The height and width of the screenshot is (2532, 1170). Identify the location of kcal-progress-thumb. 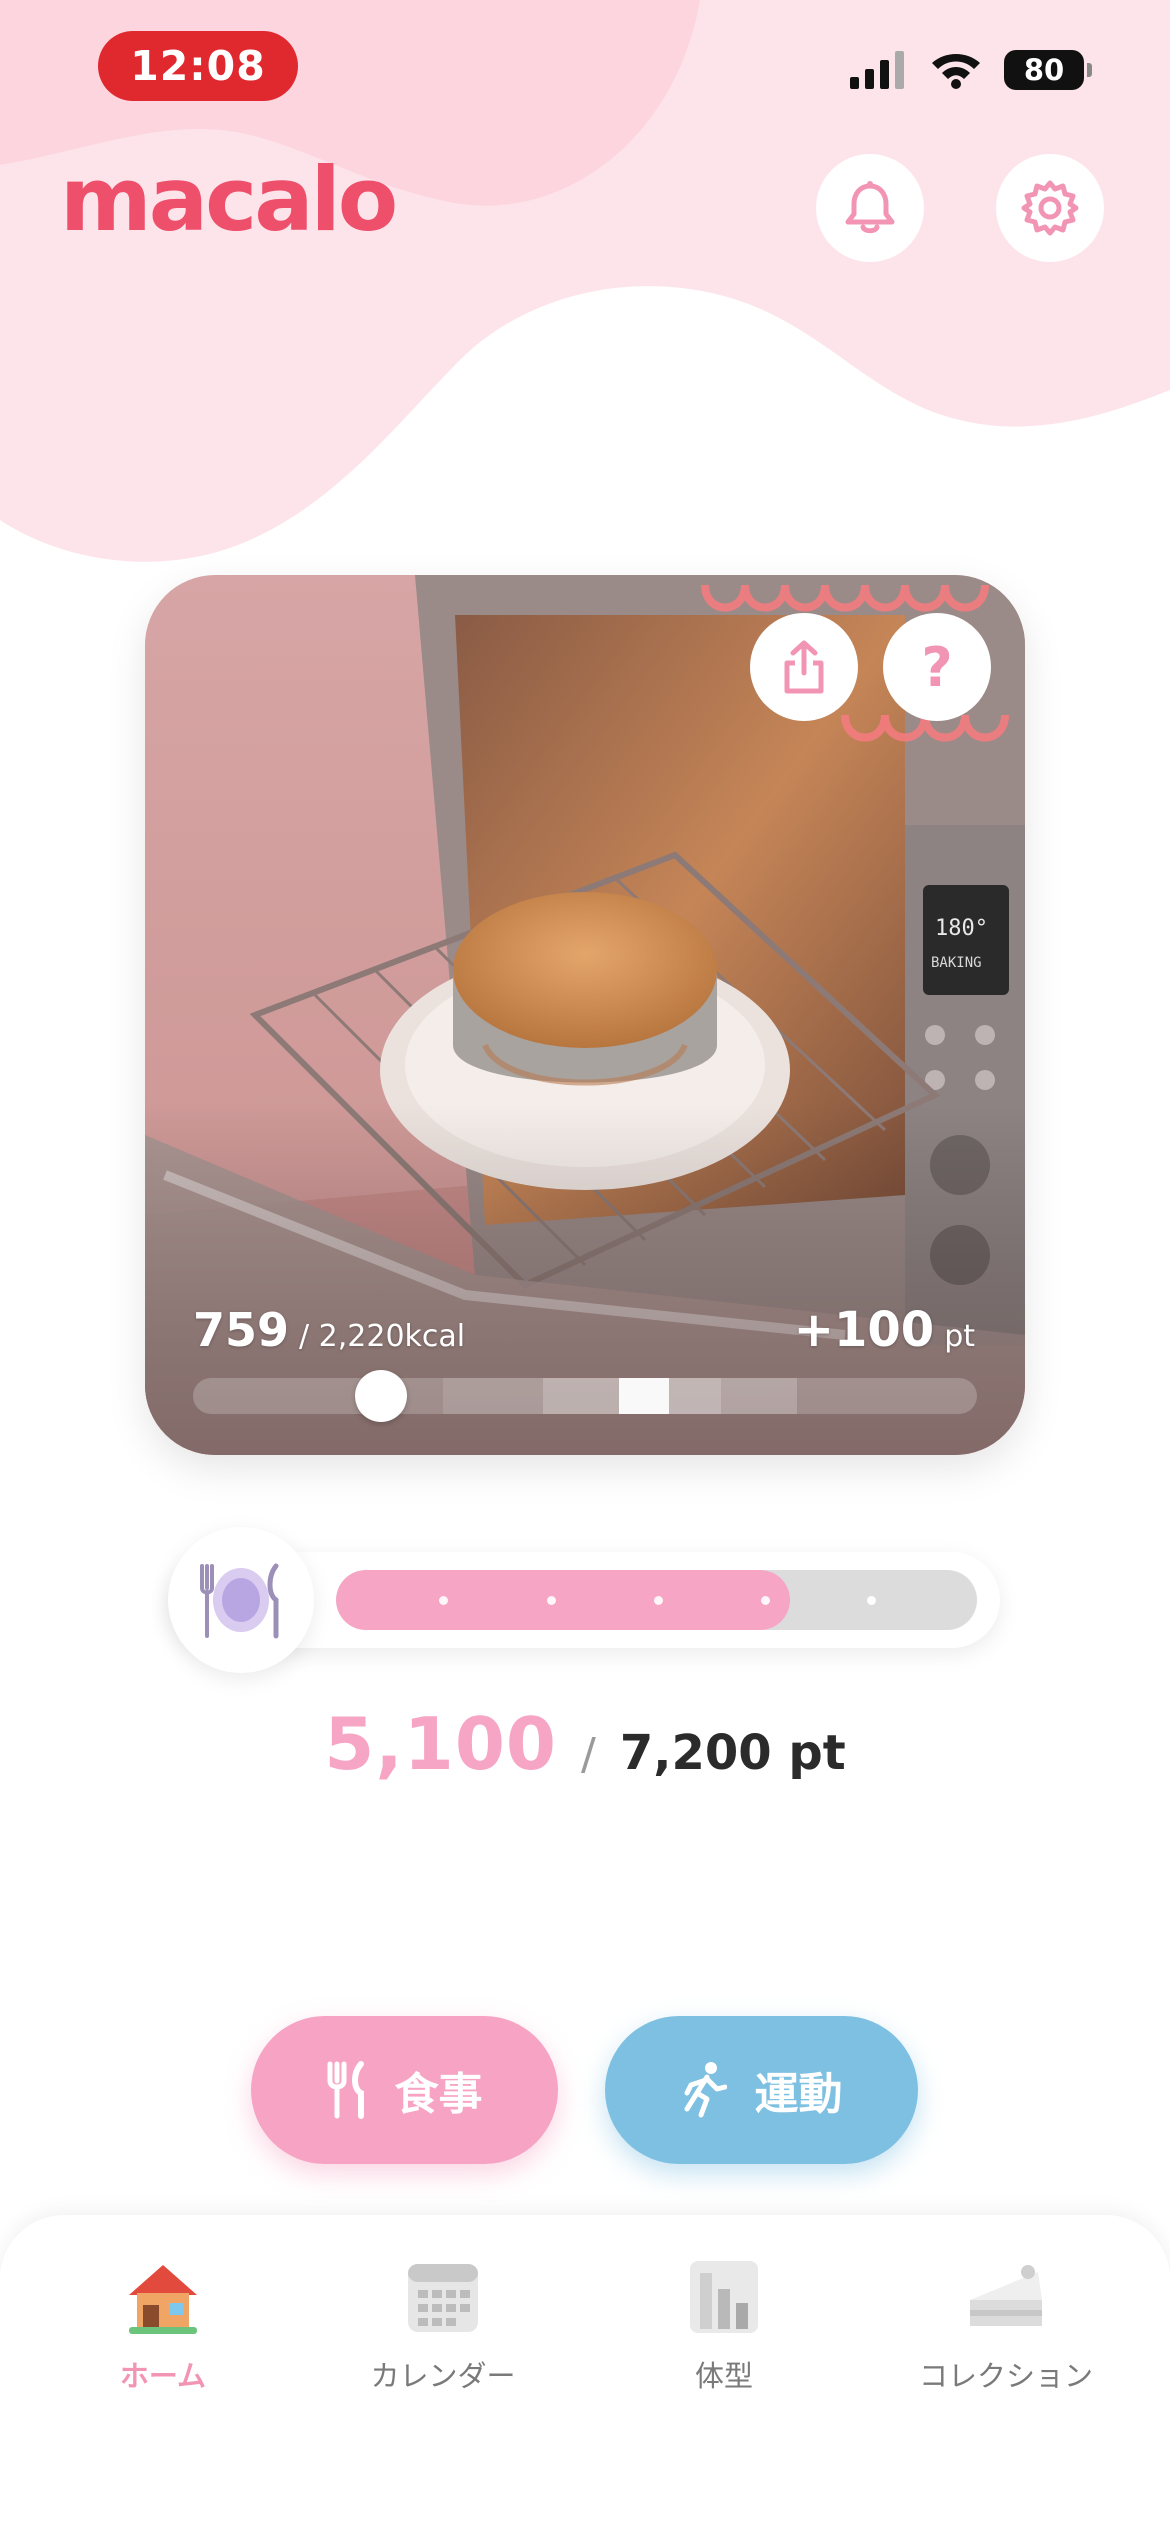
(381, 1396).